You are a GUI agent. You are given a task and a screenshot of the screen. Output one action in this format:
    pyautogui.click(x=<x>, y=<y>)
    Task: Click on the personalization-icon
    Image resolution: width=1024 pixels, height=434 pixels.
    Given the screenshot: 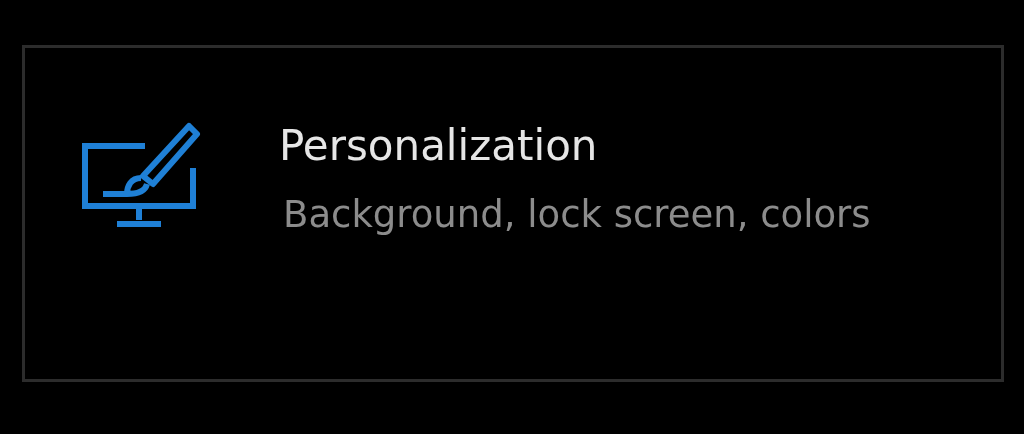 What is the action you would take?
    pyautogui.click(x=141, y=176)
    